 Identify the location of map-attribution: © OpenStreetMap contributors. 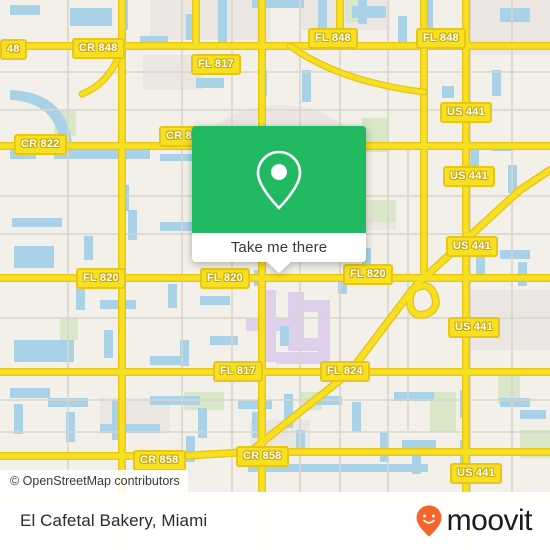
(94, 481).